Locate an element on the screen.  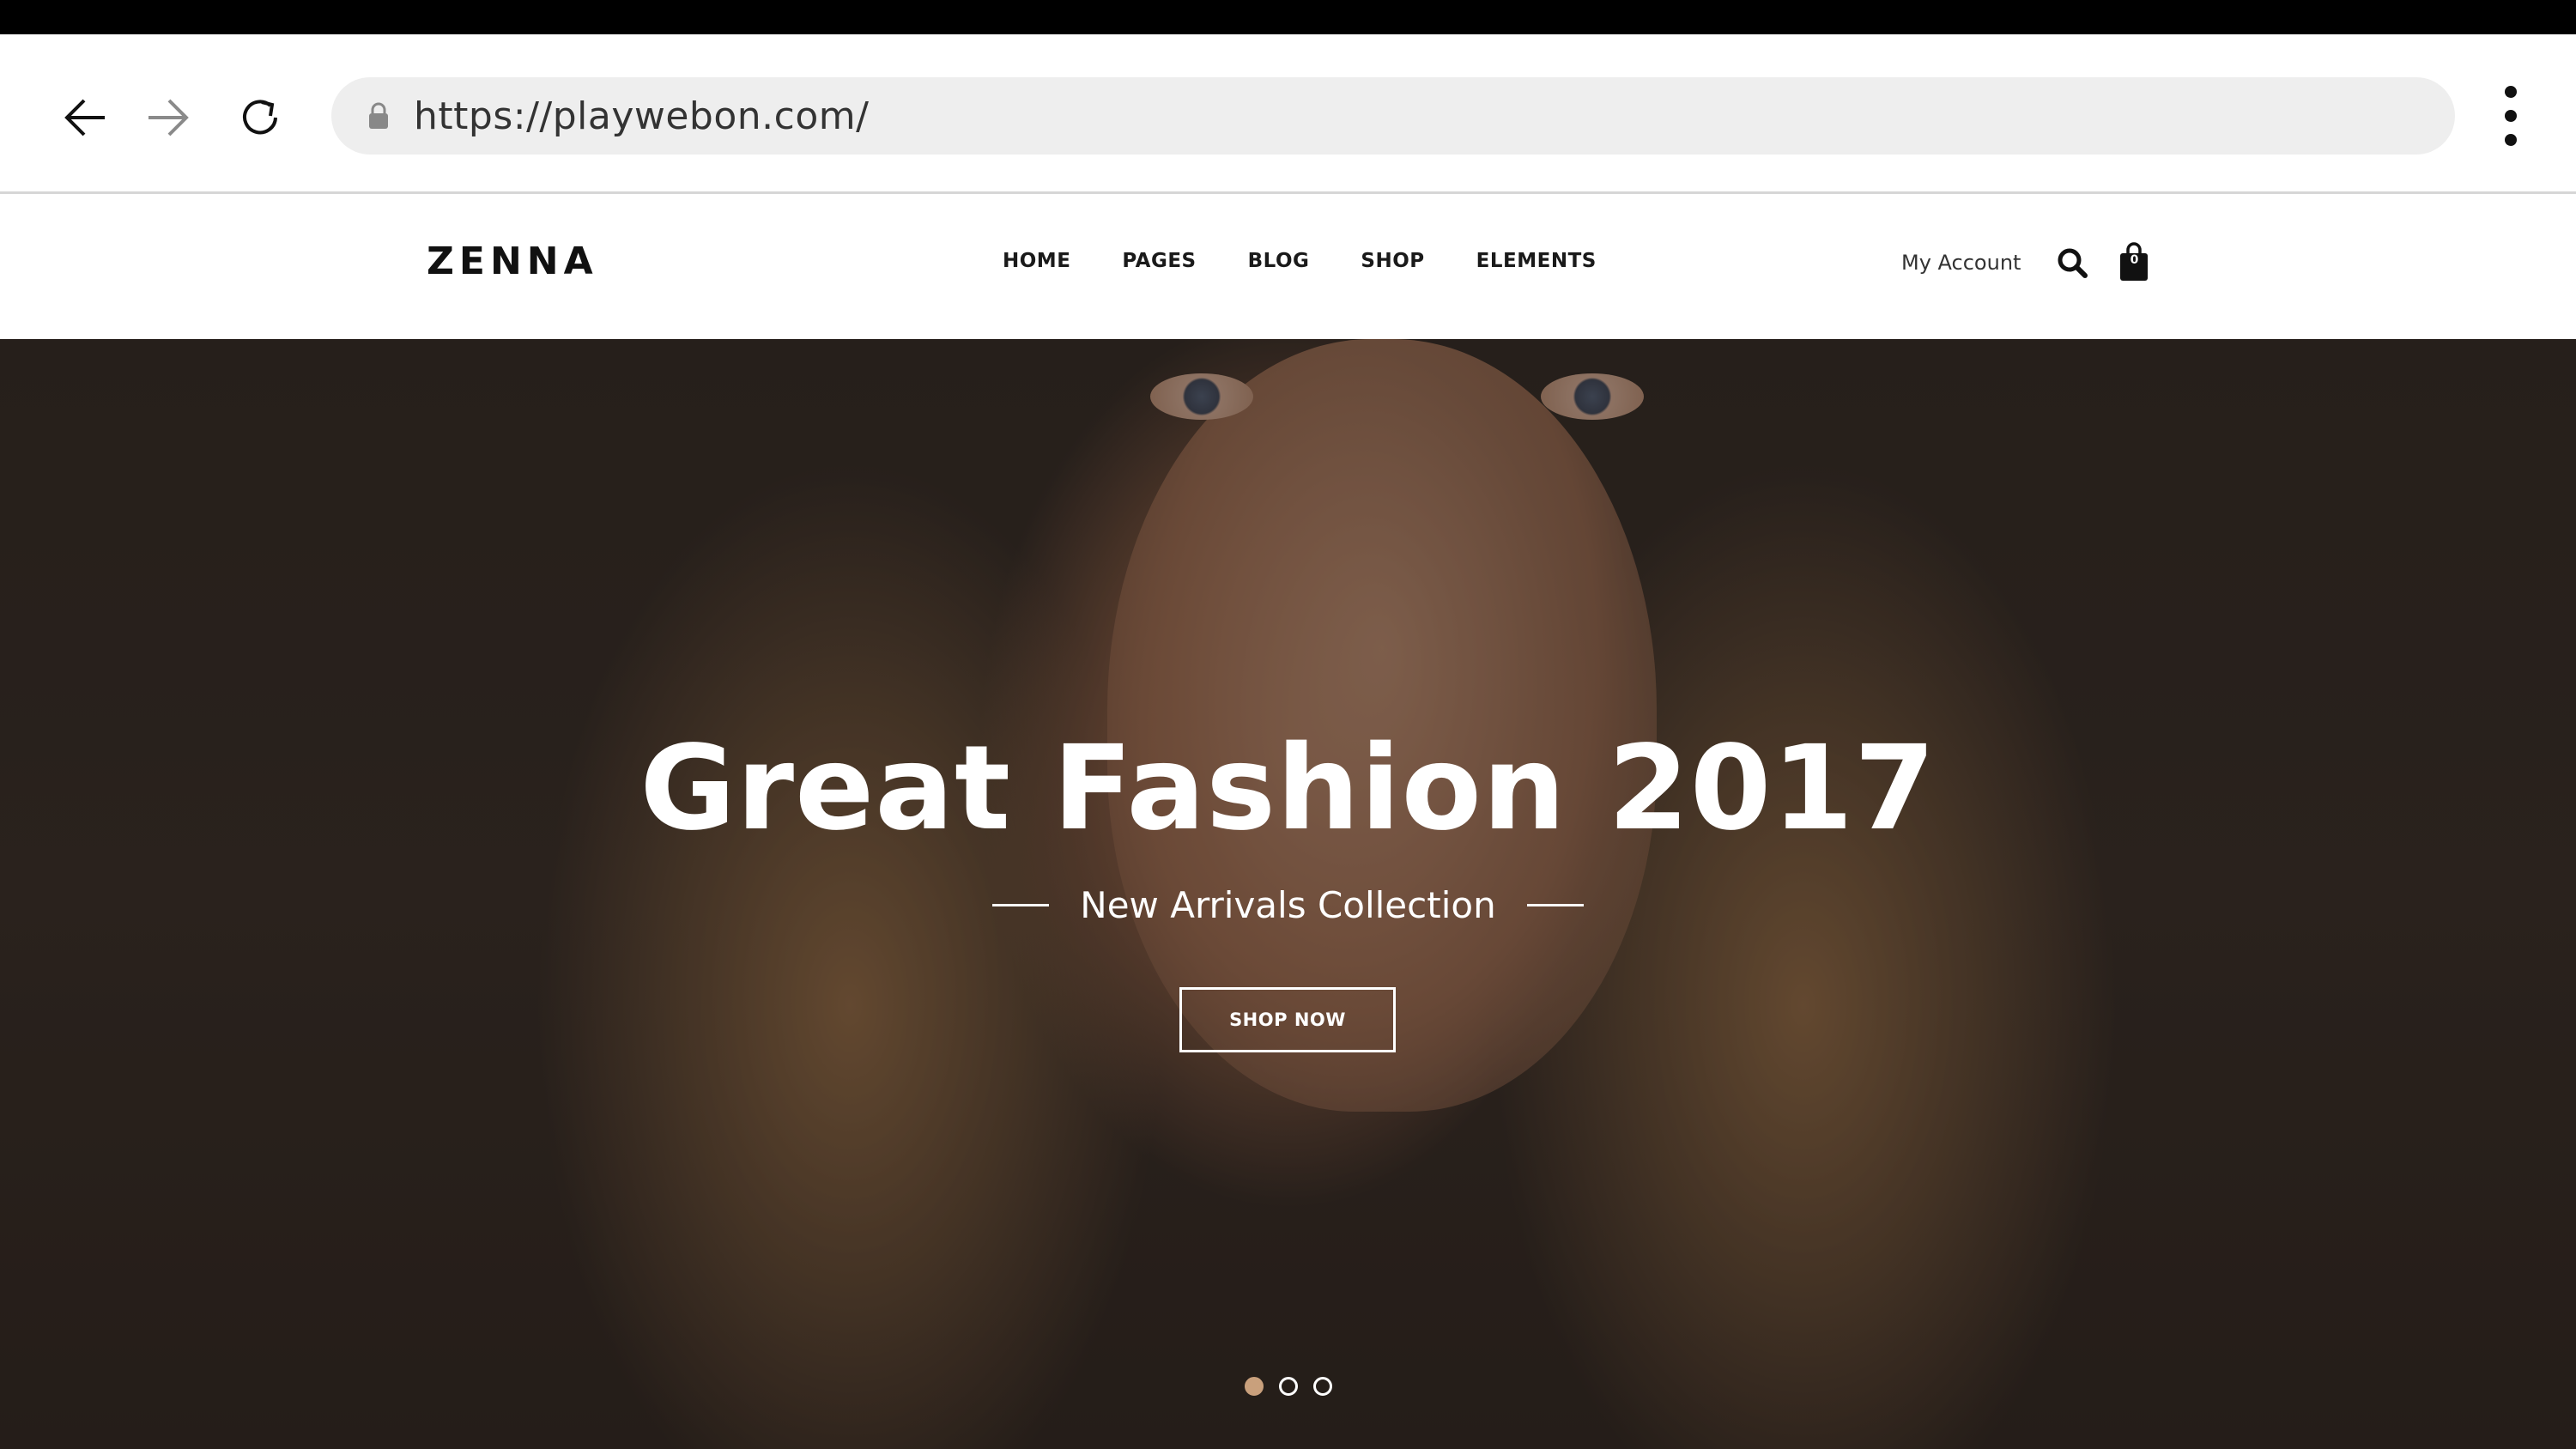
hero-subtitle: New Arrivals Collection is located at coordinates (1288, 905).